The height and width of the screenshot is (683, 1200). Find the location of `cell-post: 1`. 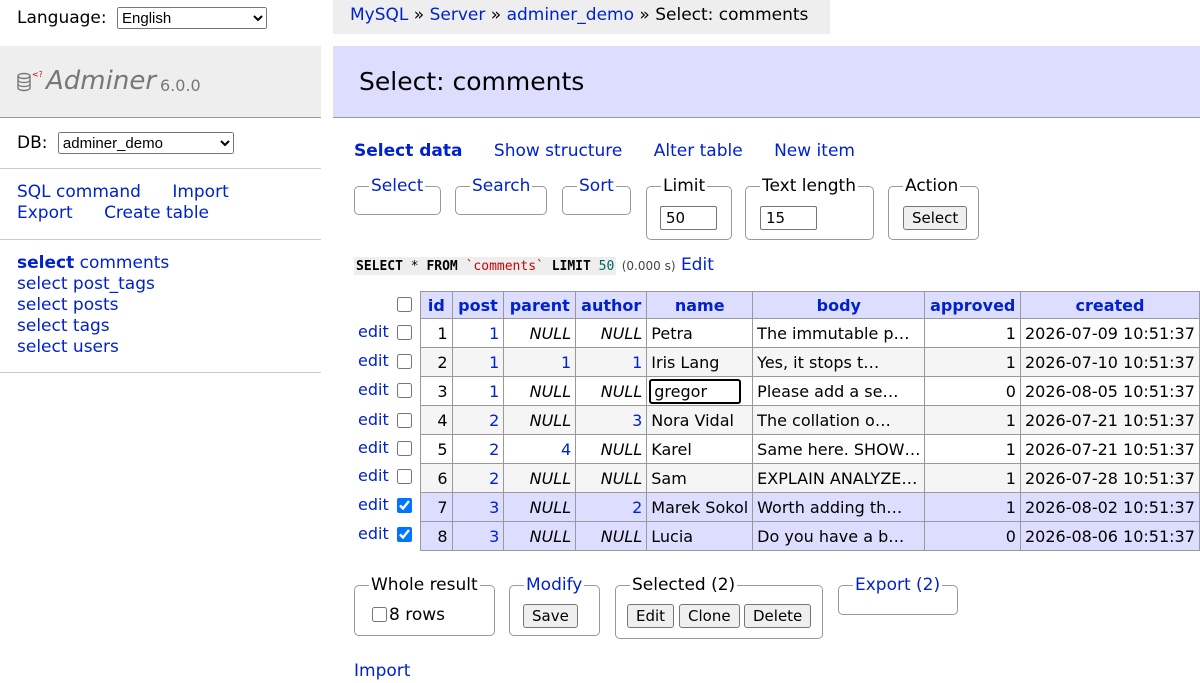

cell-post: 1 is located at coordinates (478, 333).